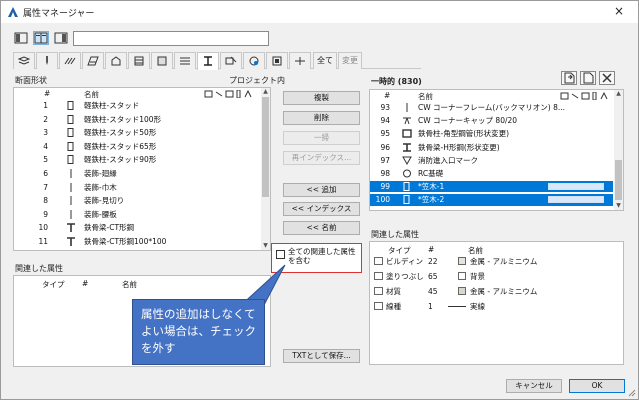 This screenshot has height=400, width=639. What do you see at coordinates (93, 60) in the screenshot?
I see `tab-fills-icon` at bounding box center [93, 60].